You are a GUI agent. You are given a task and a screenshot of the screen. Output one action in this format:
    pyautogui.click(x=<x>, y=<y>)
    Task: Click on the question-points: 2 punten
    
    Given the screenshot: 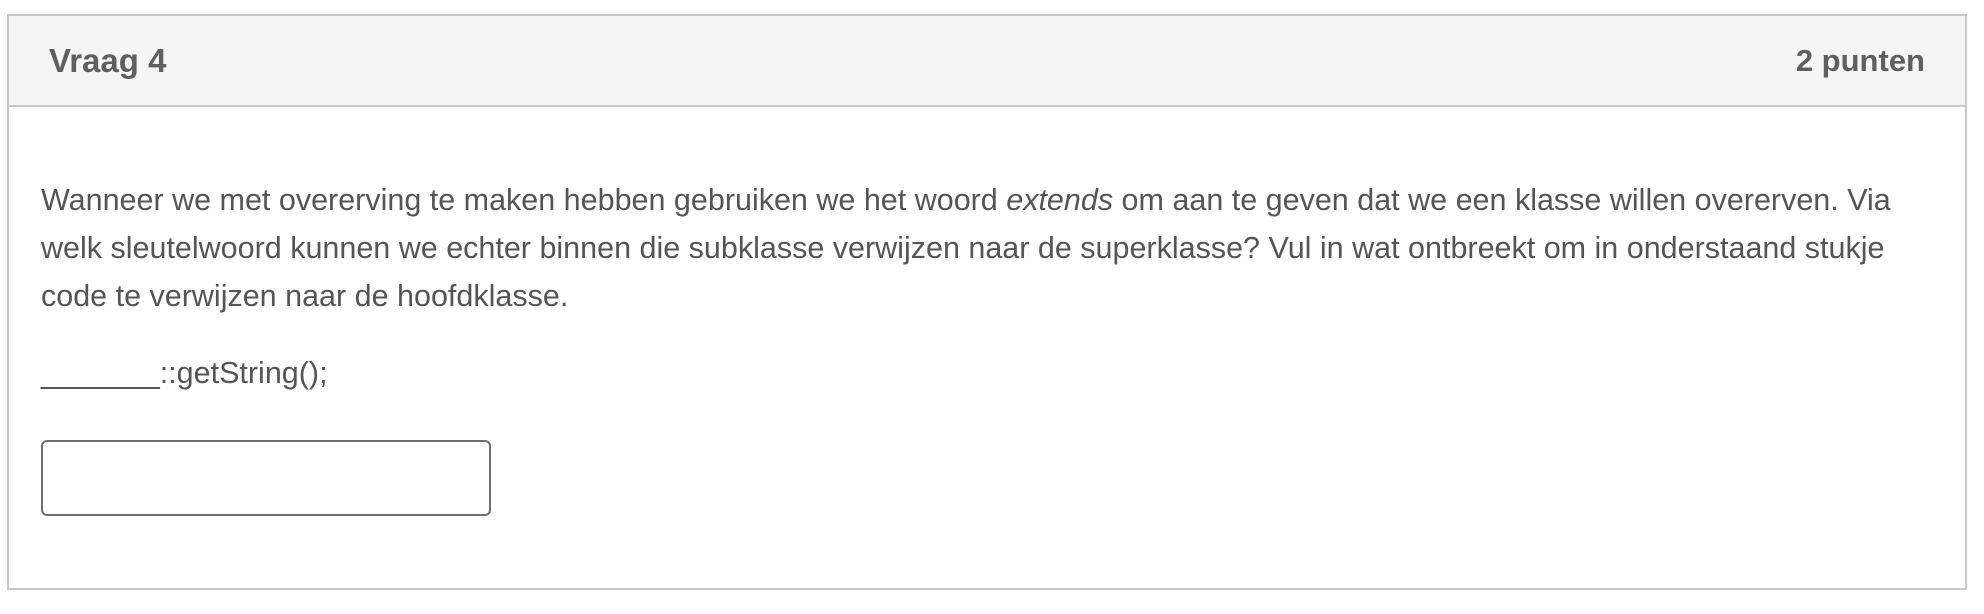 What is the action you would take?
    pyautogui.click(x=1860, y=60)
    